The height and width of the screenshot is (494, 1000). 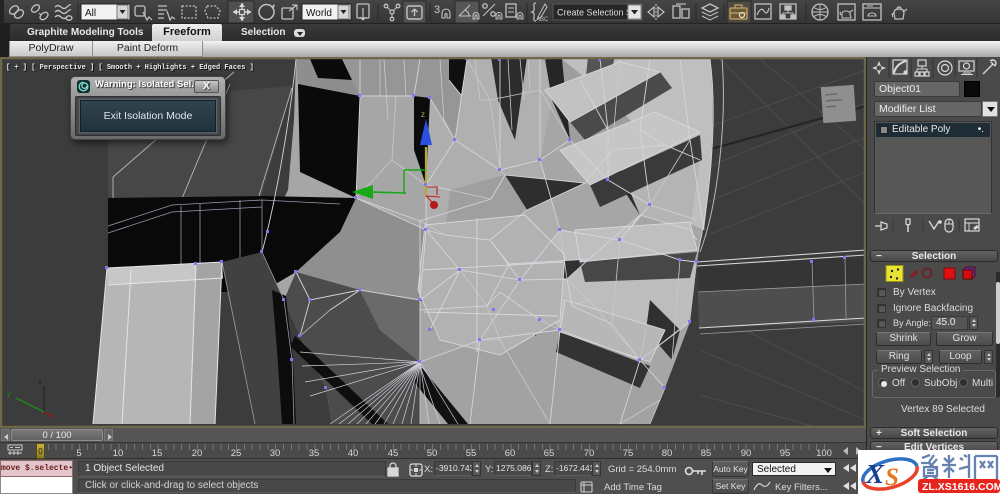 What do you see at coordinates (875, 474) in the screenshot?
I see `svg-text: X` at bounding box center [875, 474].